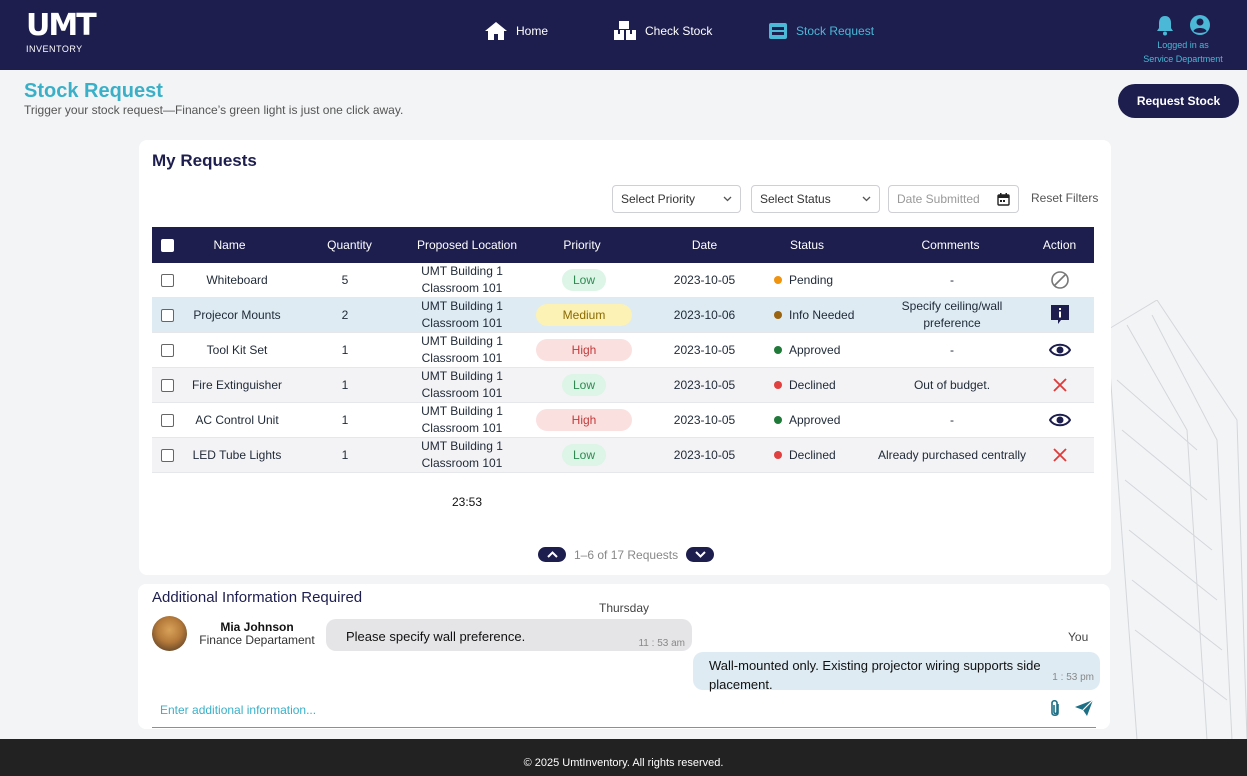 The image size is (1247, 776). What do you see at coordinates (1084, 708) in the screenshot?
I see `send-icon` at bounding box center [1084, 708].